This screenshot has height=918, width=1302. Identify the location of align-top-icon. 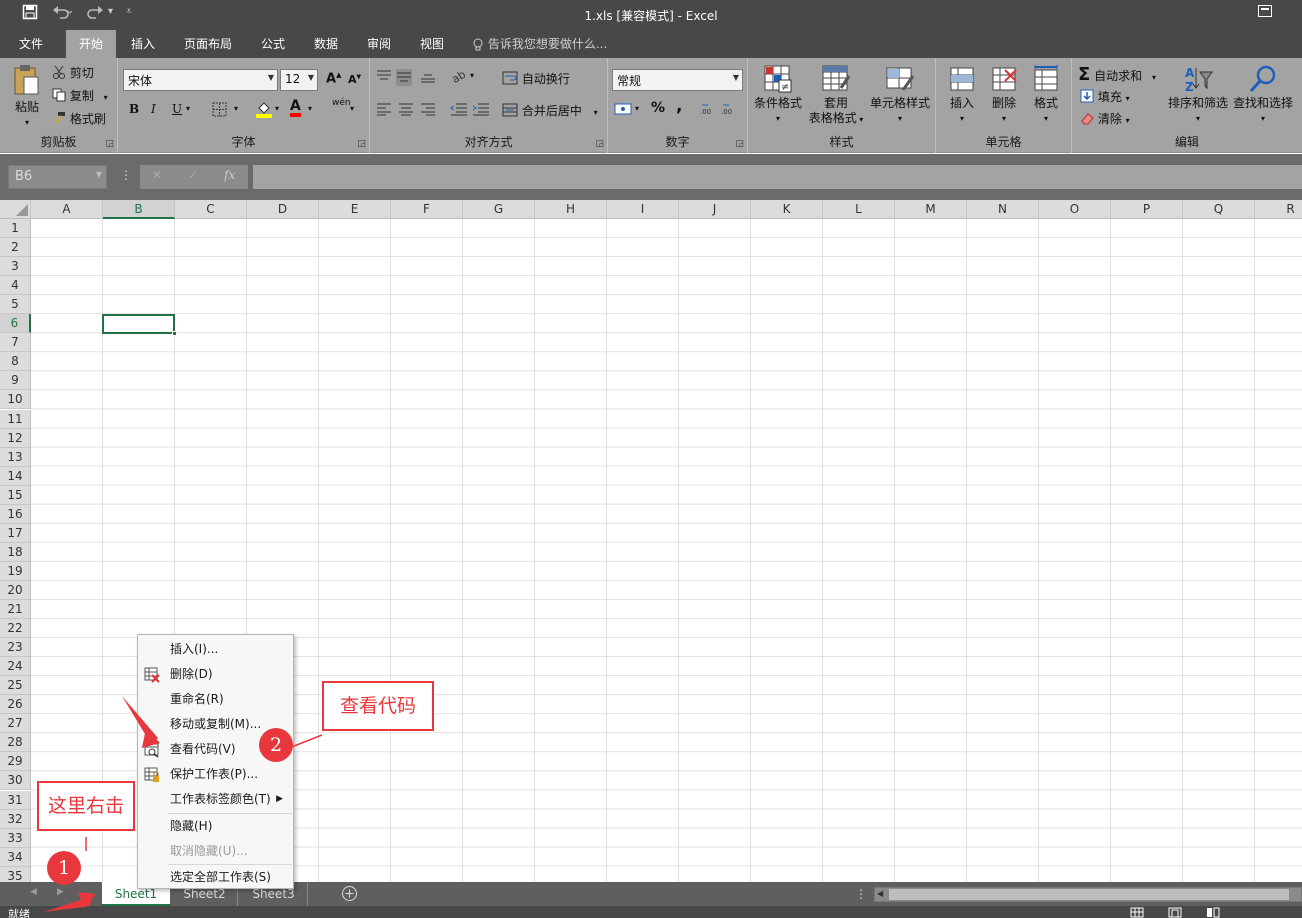
(384, 77).